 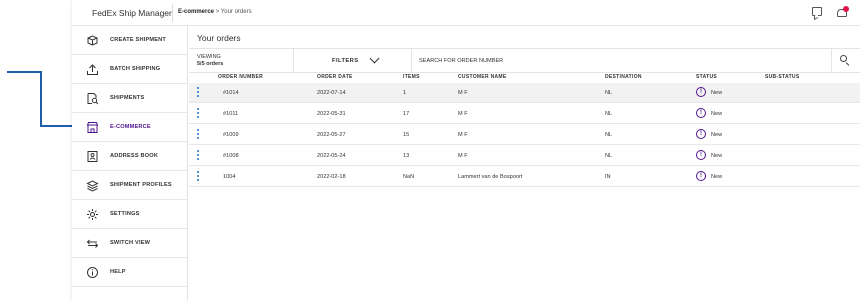 I want to click on column-header-status: STATUS, so click(x=706, y=77).